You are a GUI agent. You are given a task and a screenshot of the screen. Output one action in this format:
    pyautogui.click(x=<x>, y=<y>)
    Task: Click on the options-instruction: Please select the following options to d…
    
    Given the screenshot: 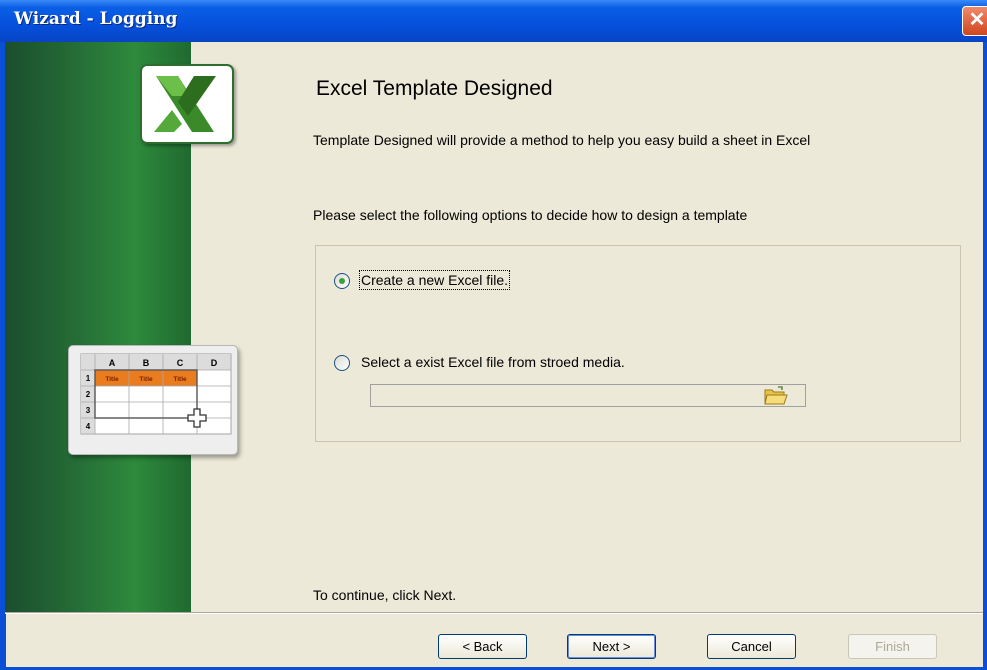 What is the action you would take?
    pyautogui.click(x=530, y=215)
    